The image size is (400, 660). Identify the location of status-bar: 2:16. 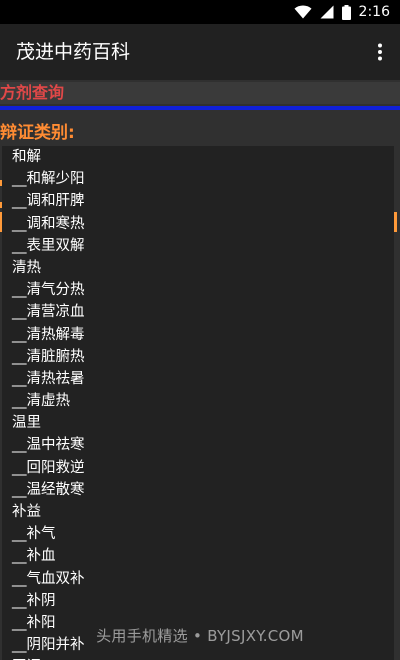
(200, 12).